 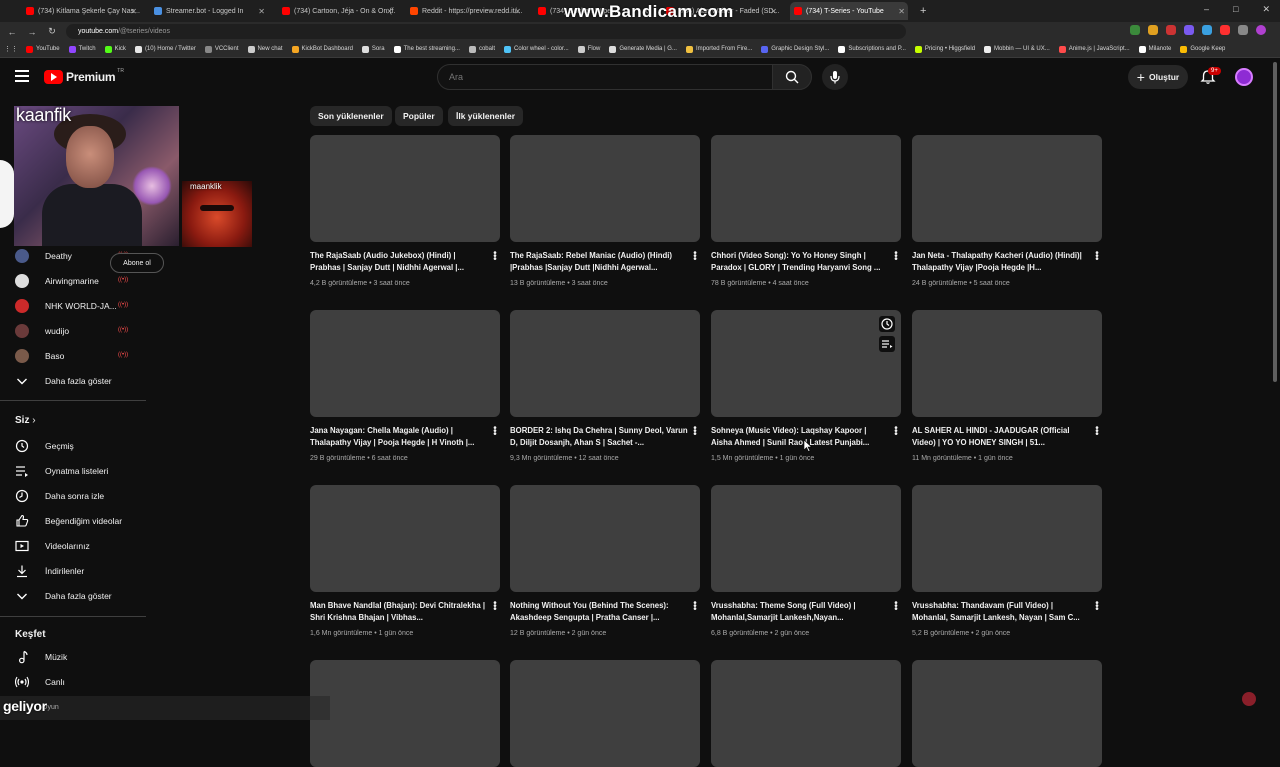 I want to click on bookmark-item: Pricing • Higgsfield, so click(x=944, y=49).